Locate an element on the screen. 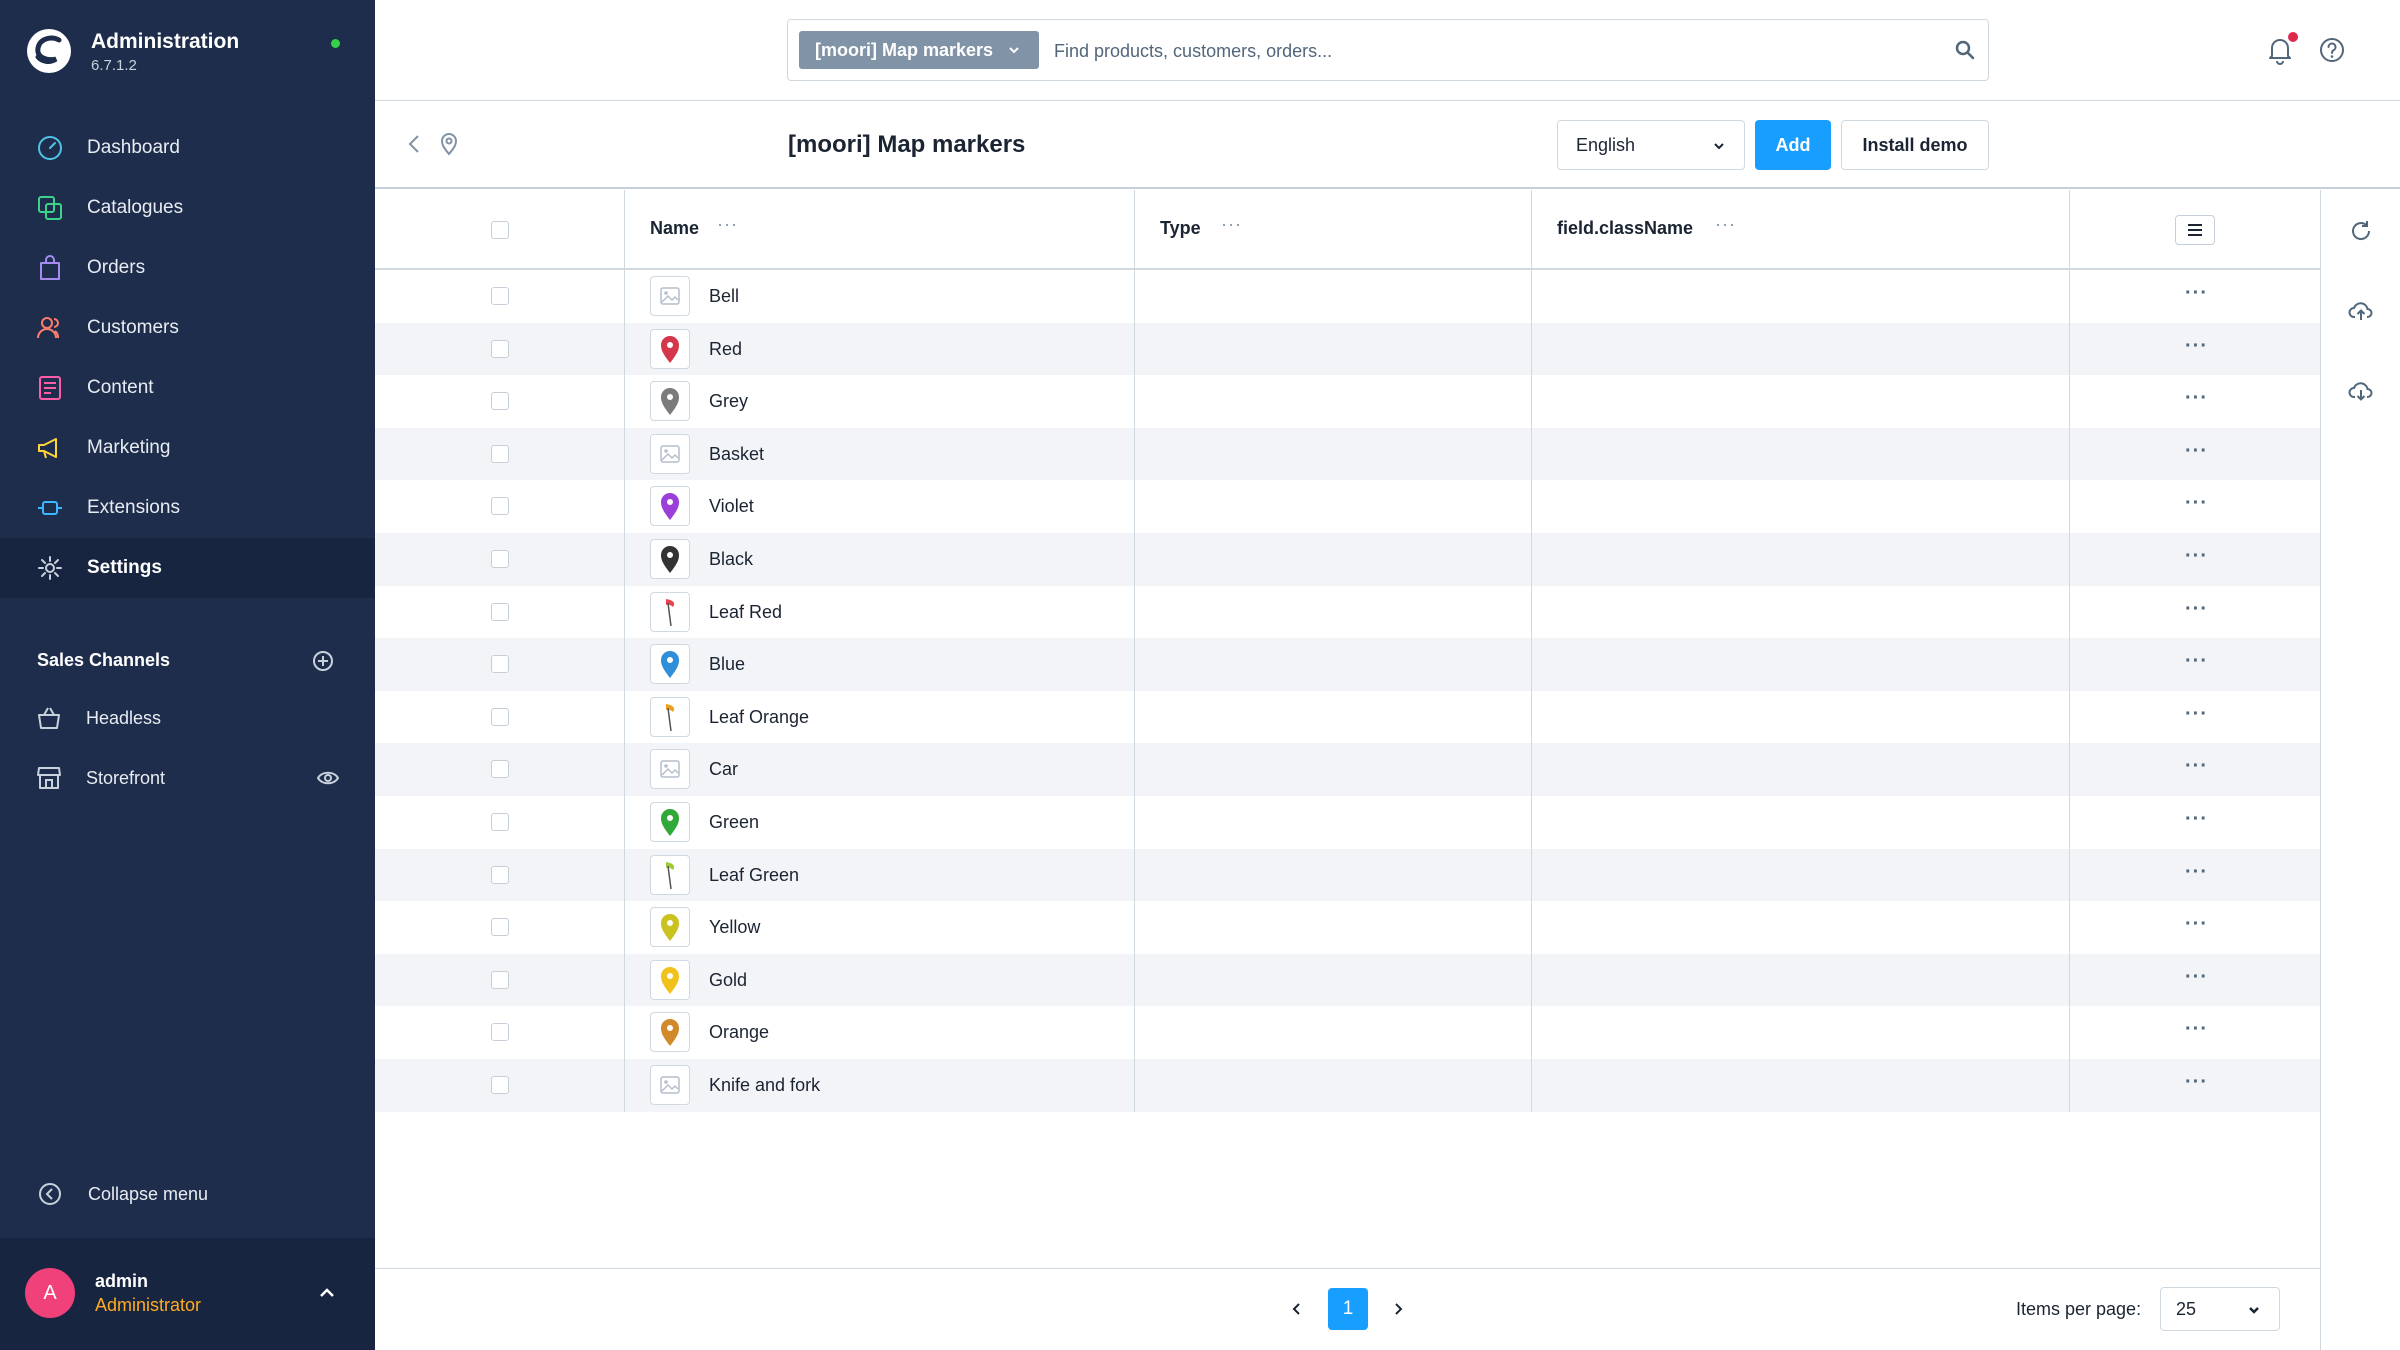 This screenshot has width=2400, height=1350. nav-item-catalogues: Catalogues is located at coordinates (187, 208).